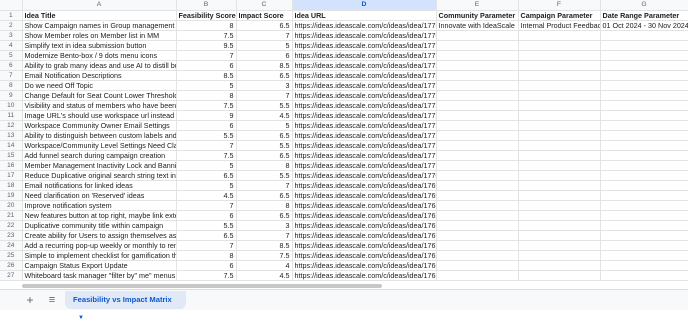 The image size is (688, 327). I want to click on cell-imp: 5.5, so click(264, 175).